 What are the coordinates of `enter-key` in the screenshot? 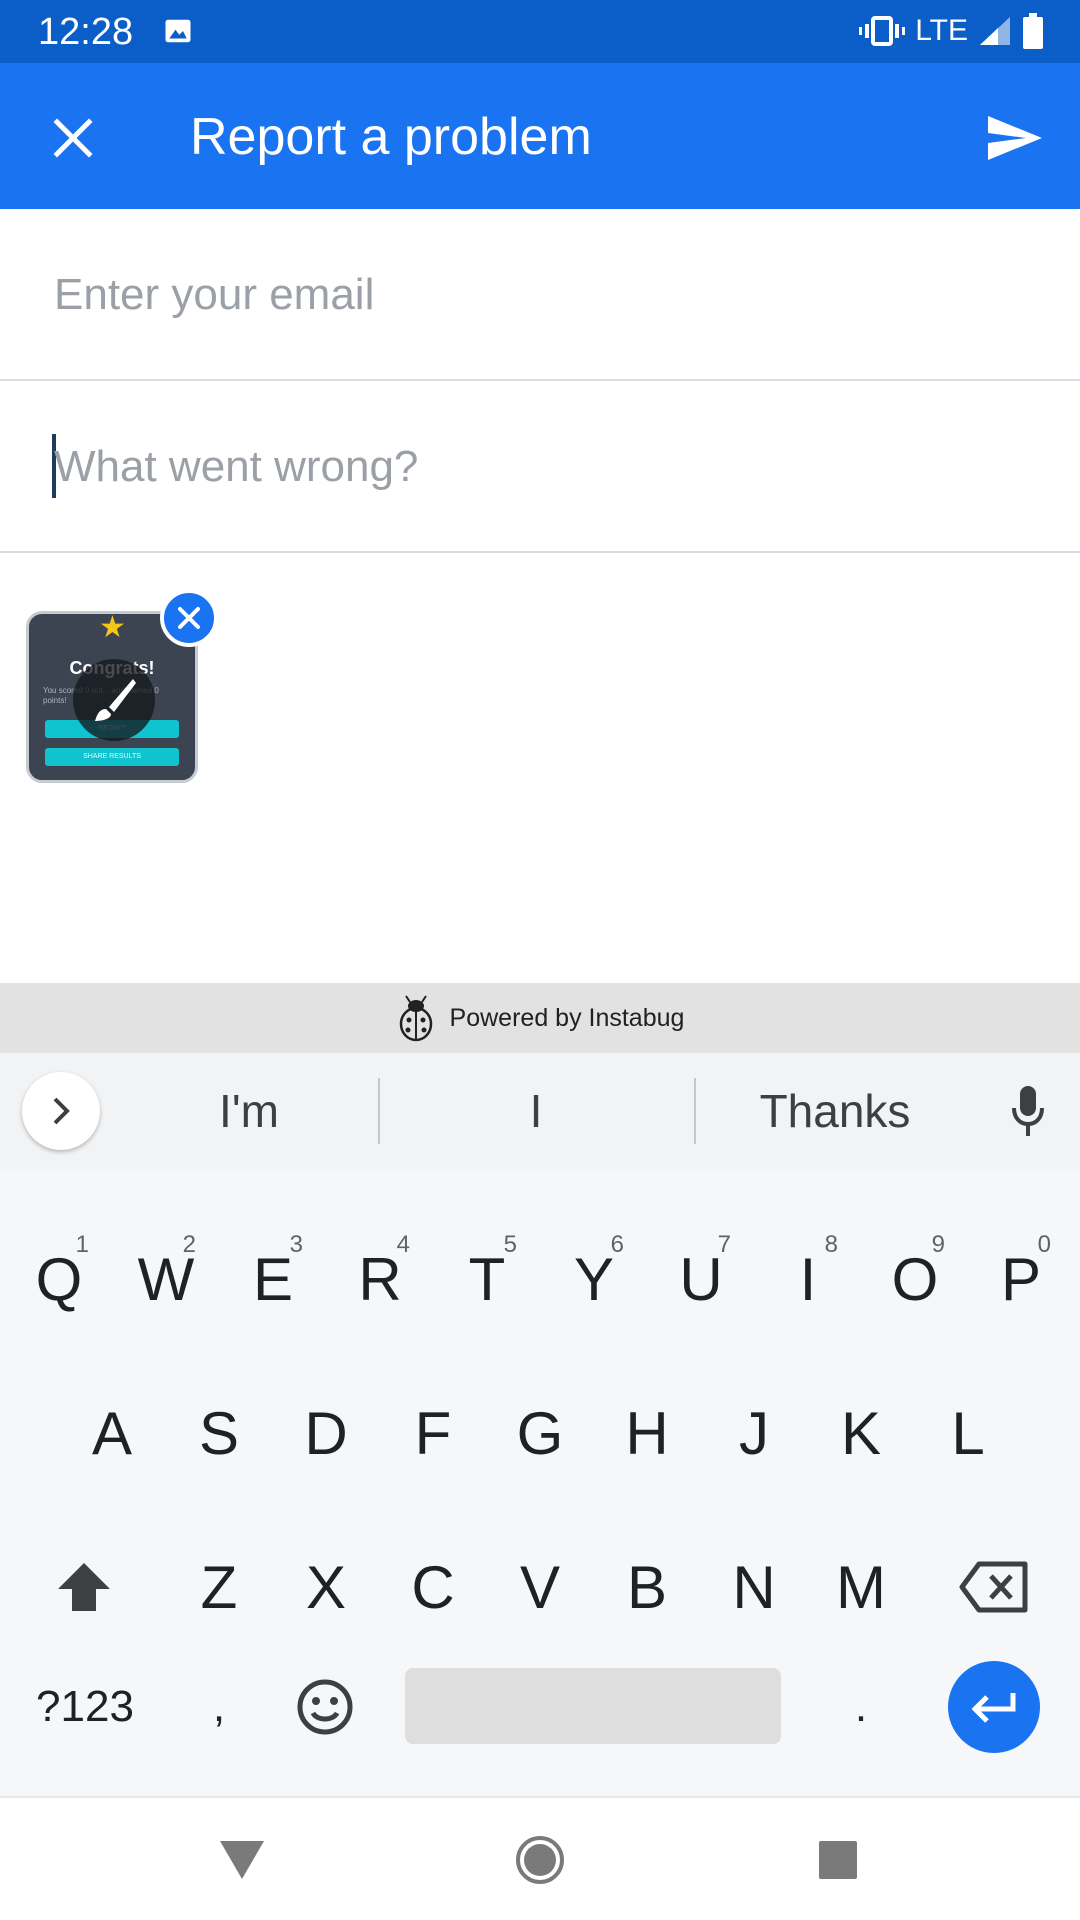 It's located at (994, 1707).